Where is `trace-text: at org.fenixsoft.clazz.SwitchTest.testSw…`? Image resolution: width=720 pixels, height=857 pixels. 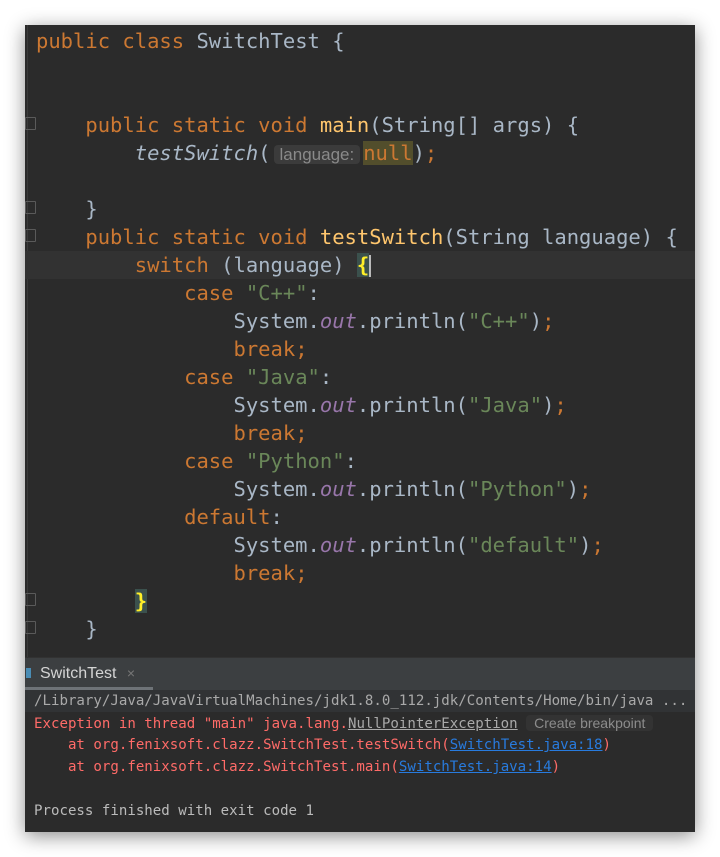
trace-text: at org.fenixsoft.clazz.SwitchTest.testSw… is located at coordinates (242, 745).